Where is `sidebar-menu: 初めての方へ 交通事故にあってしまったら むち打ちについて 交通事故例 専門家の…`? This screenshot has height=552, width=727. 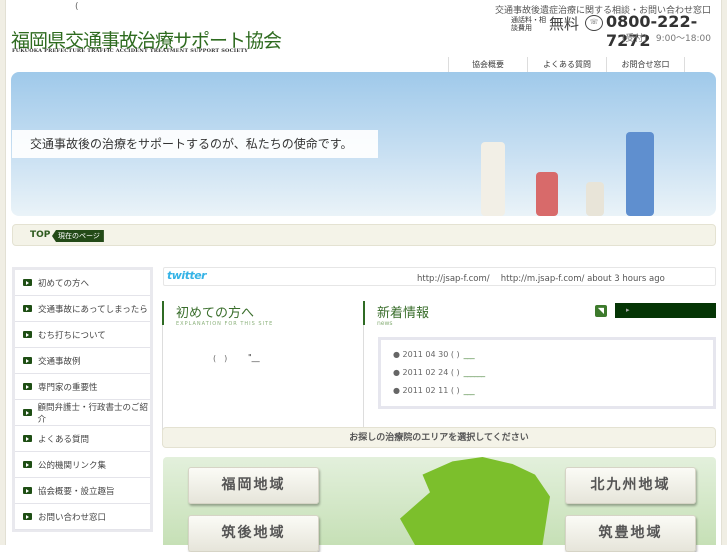
sidebar-menu: 初めての方へ 交通事故にあってしまったら むち打ちについて 交通事故例 専門家の… is located at coordinates (82, 399).